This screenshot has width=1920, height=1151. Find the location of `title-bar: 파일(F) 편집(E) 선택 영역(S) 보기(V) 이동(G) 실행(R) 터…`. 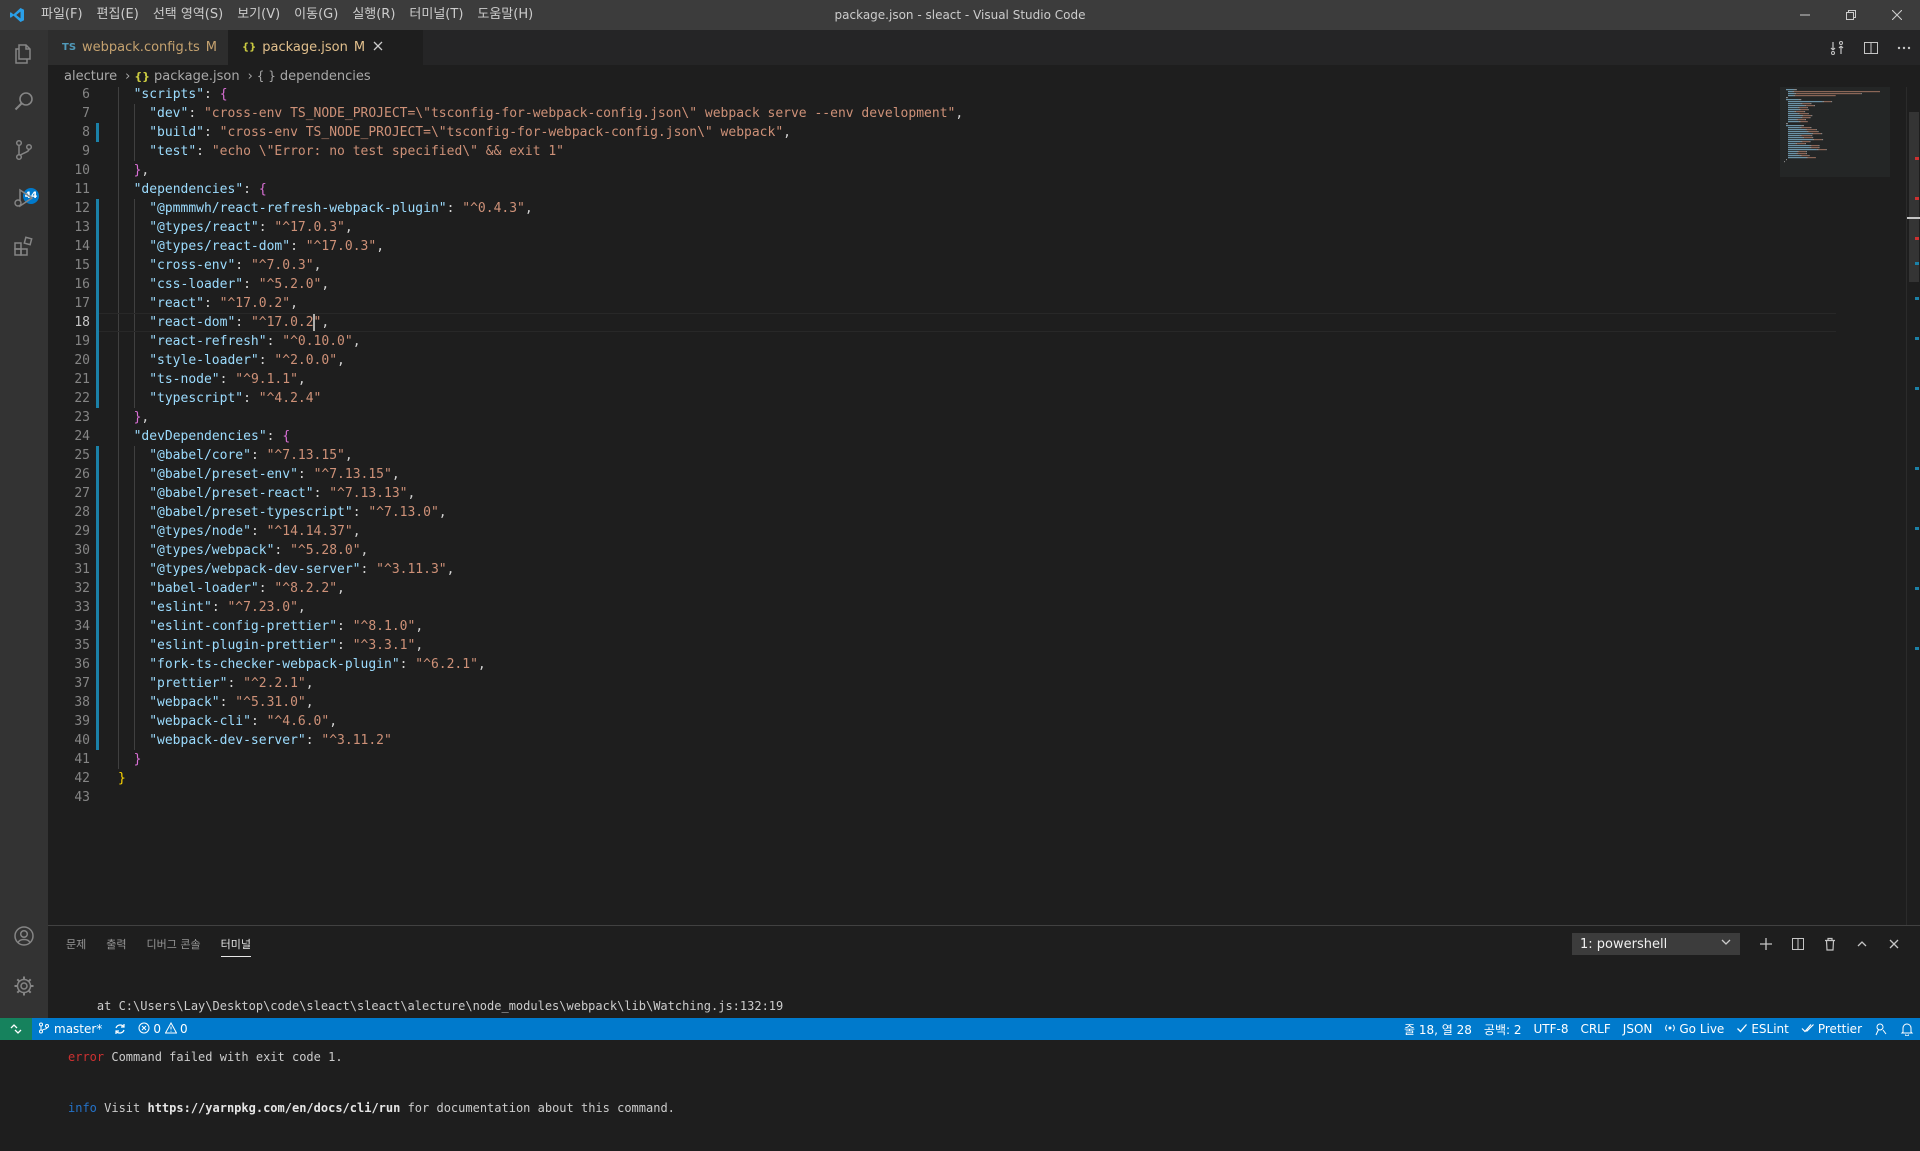

title-bar: 파일(F) 편집(E) 선택 영역(S) 보기(V) 이동(G) 실행(R) 터… is located at coordinates (960, 15).